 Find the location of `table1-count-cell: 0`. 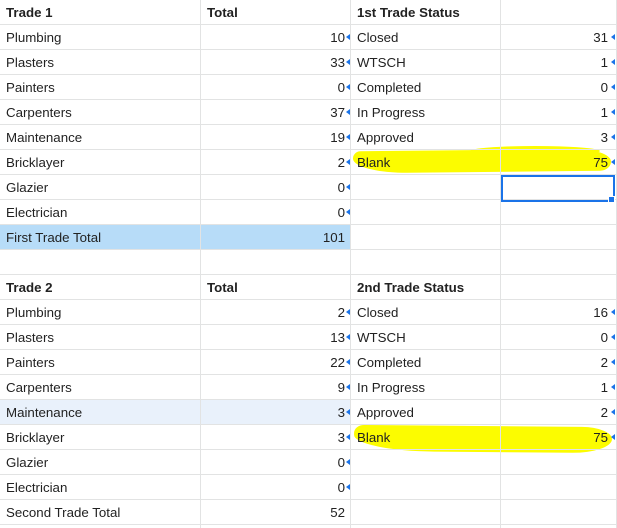

table1-count-cell: 0 is located at coordinates (559, 87).